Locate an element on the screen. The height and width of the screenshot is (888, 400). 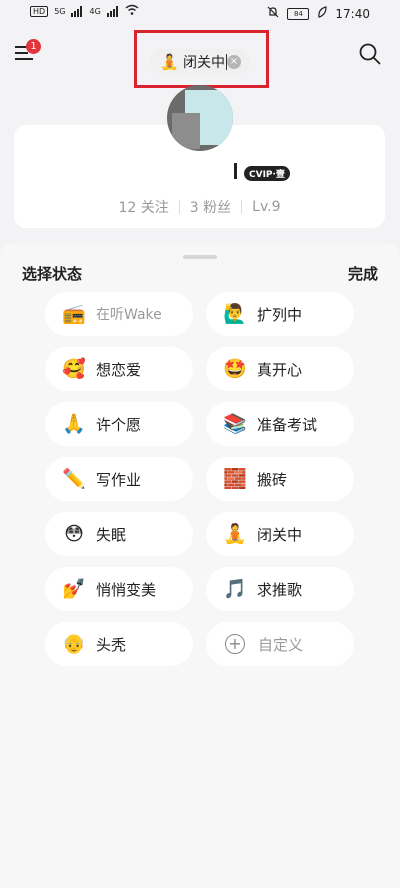
smiling-hearts-icon: 🥰 is located at coordinates (74, 369).